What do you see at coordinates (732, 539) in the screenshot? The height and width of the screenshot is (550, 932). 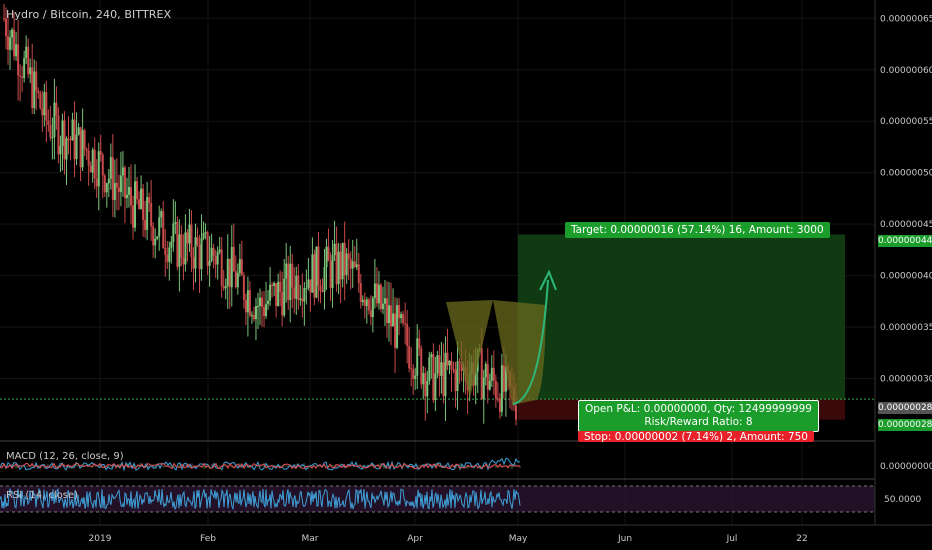 I see `time-tick-label: Jul` at bounding box center [732, 539].